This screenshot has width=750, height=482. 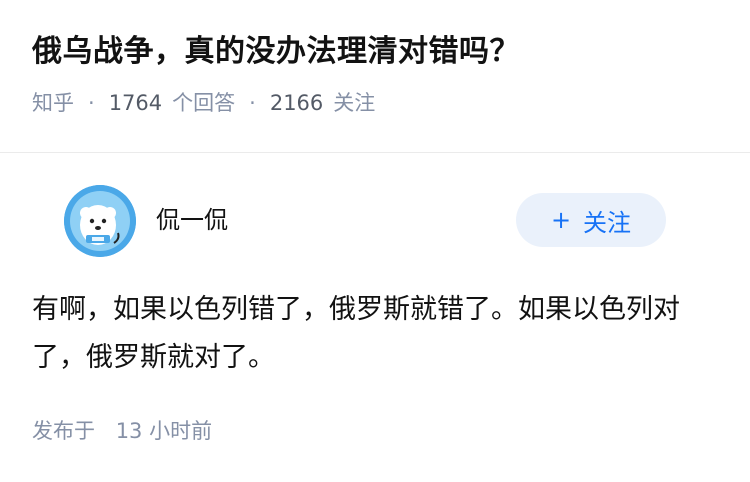 I want to click on follows-label: 关注, so click(x=354, y=103).